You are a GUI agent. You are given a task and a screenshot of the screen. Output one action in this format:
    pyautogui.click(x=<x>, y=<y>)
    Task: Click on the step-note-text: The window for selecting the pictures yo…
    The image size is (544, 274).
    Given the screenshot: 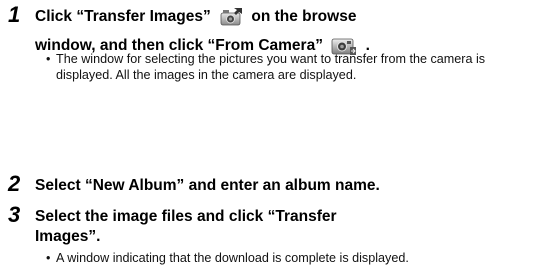 What is the action you would take?
    pyautogui.click(x=271, y=67)
    